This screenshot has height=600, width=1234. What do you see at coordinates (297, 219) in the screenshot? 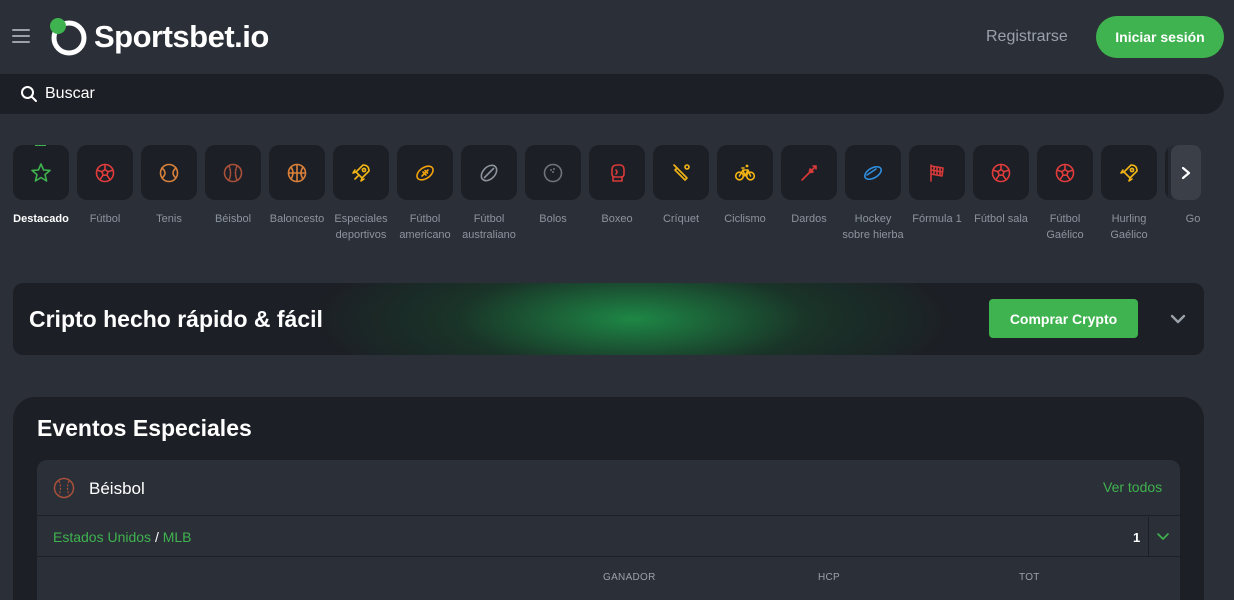
I see `sport-label: Baloncesto` at bounding box center [297, 219].